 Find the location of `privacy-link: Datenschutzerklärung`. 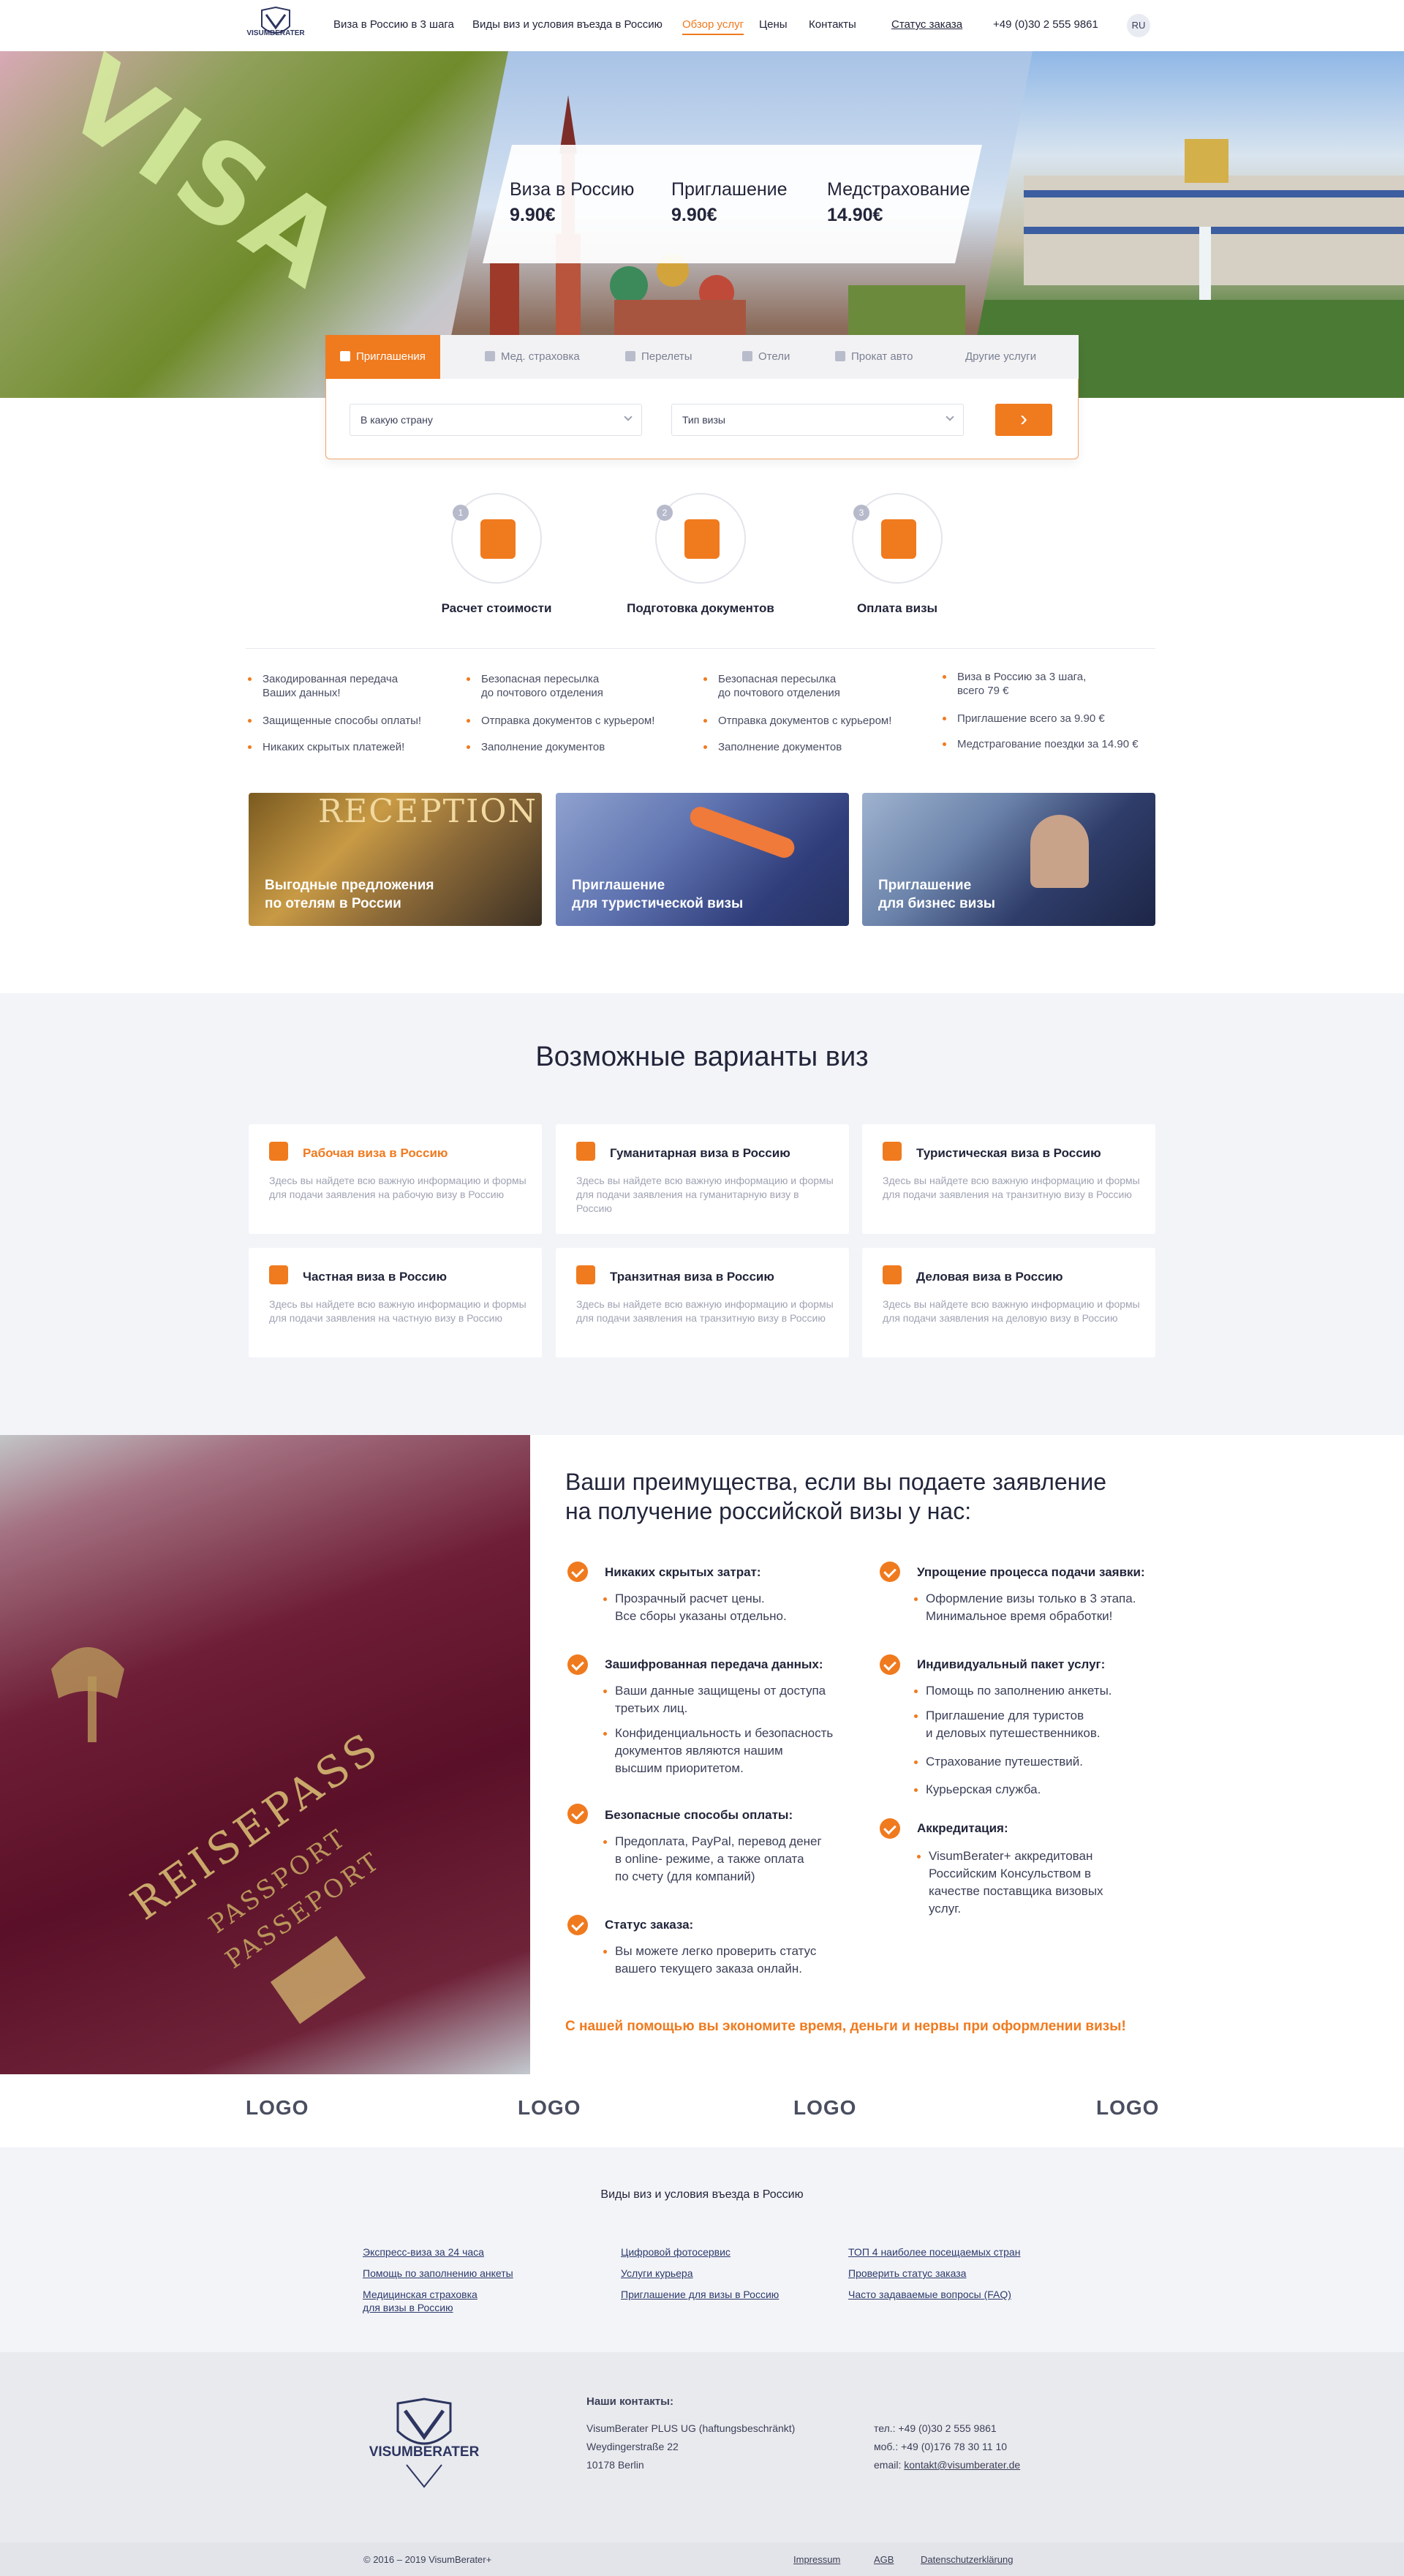

privacy-link: Datenschutzerklärung is located at coordinates (967, 2560).